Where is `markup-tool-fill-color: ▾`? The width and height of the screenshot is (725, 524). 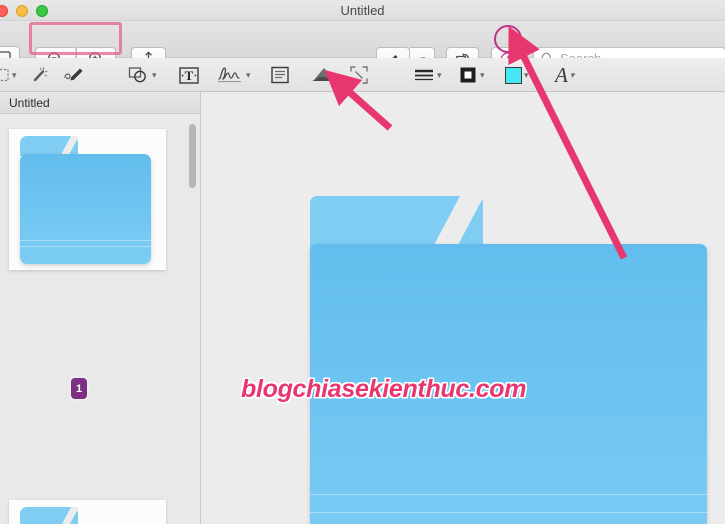
markup-tool-fill-color: ▾ is located at coordinates (517, 75).